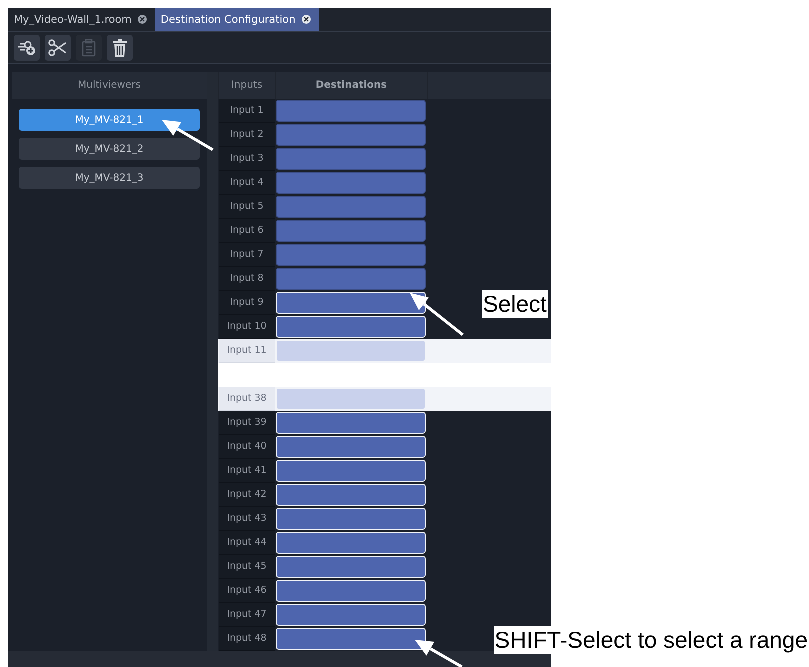 This screenshot has width=809, height=667. What do you see at coordinates (247, 423) in the screenshot?
I see `input-label: Input 39` at bounding box center [247, 423].